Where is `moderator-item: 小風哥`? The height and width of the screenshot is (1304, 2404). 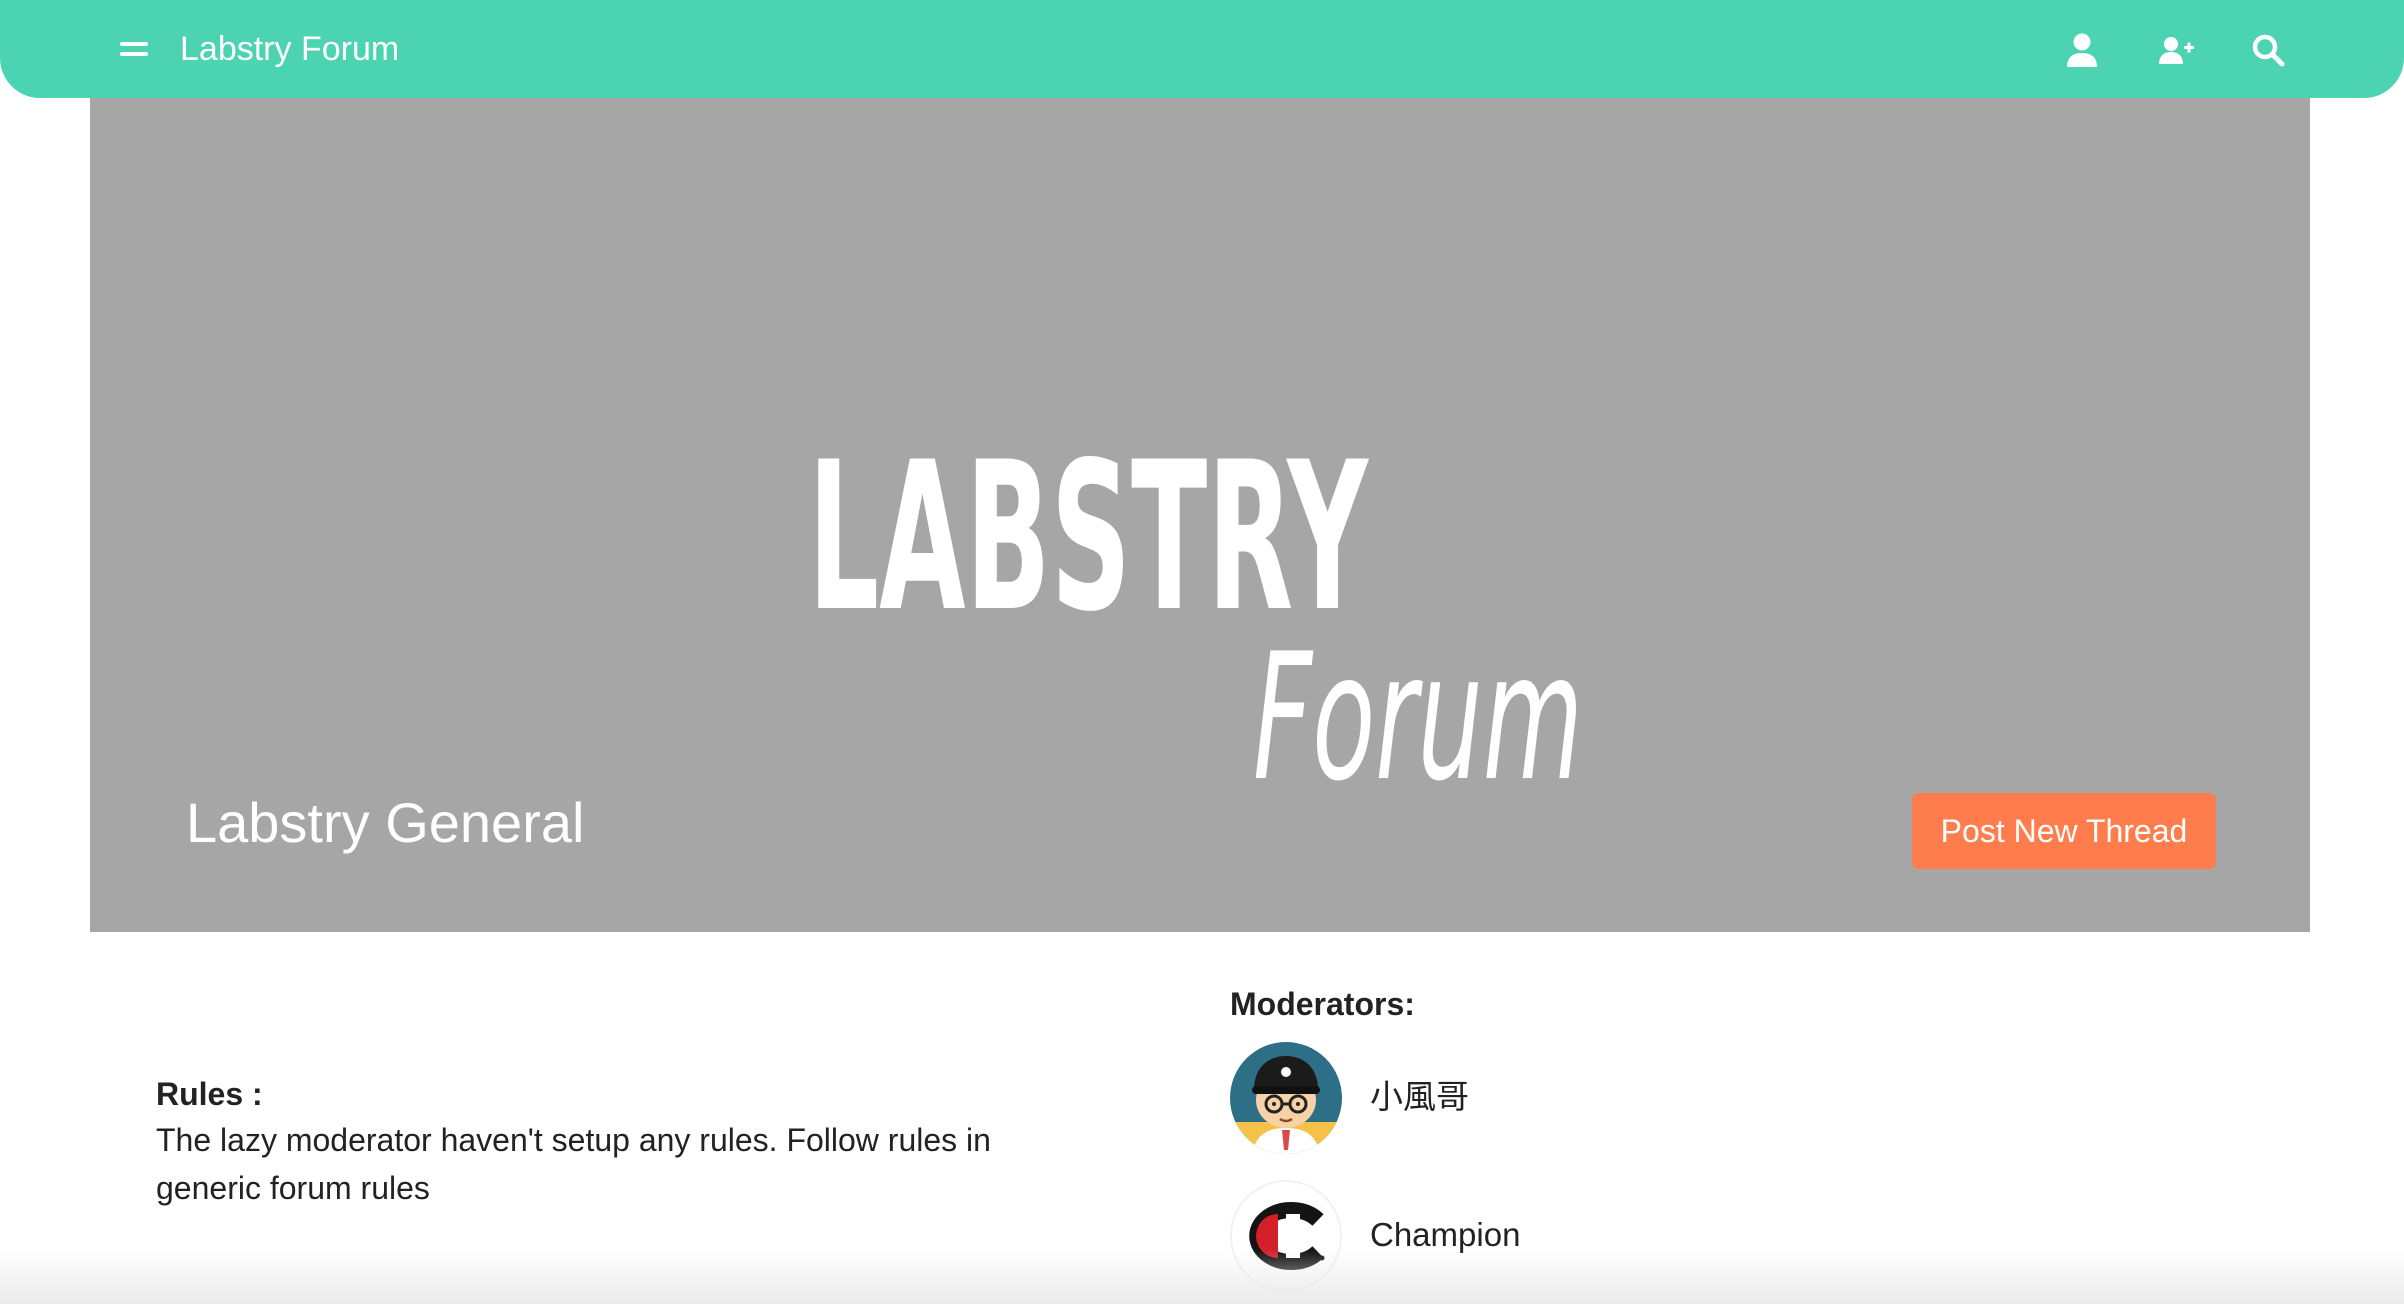
moderator-item: 小風哥 is located at coordinates (1530, 1098).